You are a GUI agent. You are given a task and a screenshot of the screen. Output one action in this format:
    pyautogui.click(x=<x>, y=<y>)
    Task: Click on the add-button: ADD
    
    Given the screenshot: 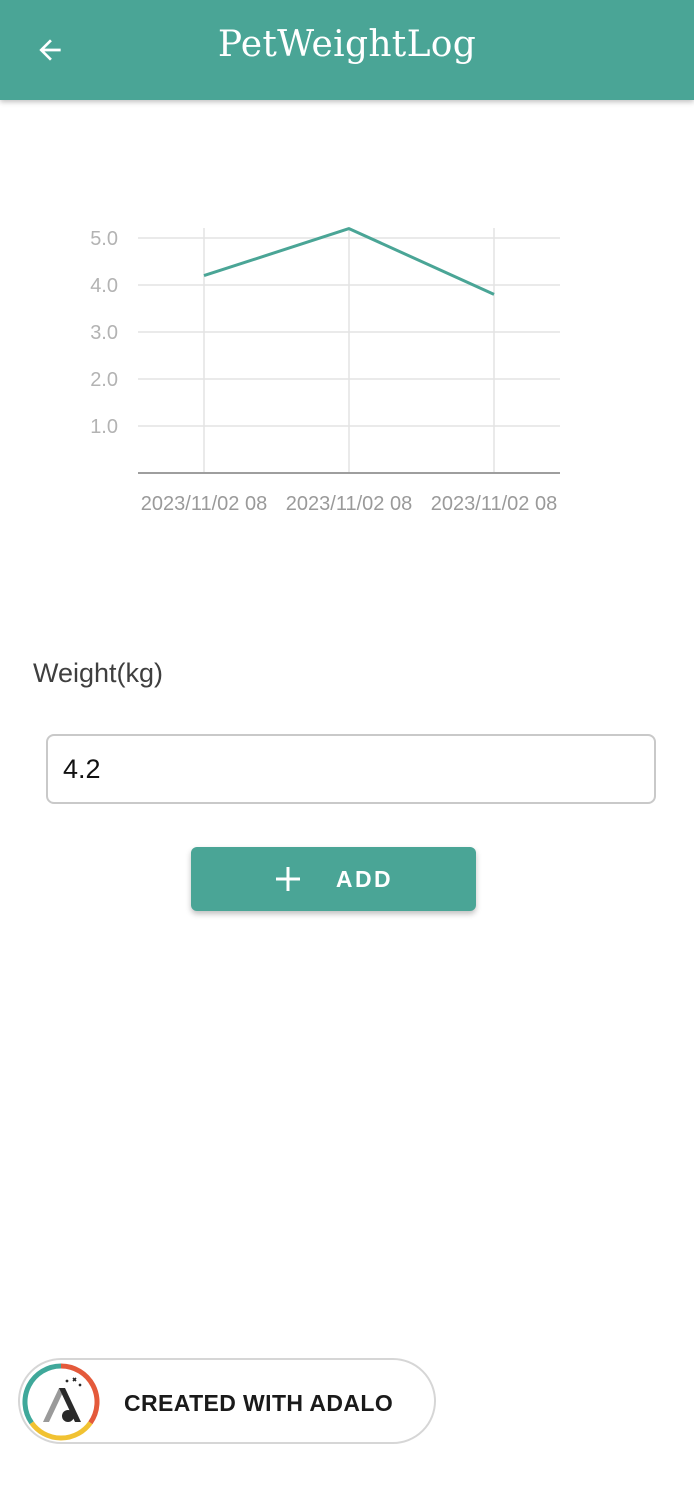 What is the action you would take?
    pyautogui.click(x=333, y=879)
    